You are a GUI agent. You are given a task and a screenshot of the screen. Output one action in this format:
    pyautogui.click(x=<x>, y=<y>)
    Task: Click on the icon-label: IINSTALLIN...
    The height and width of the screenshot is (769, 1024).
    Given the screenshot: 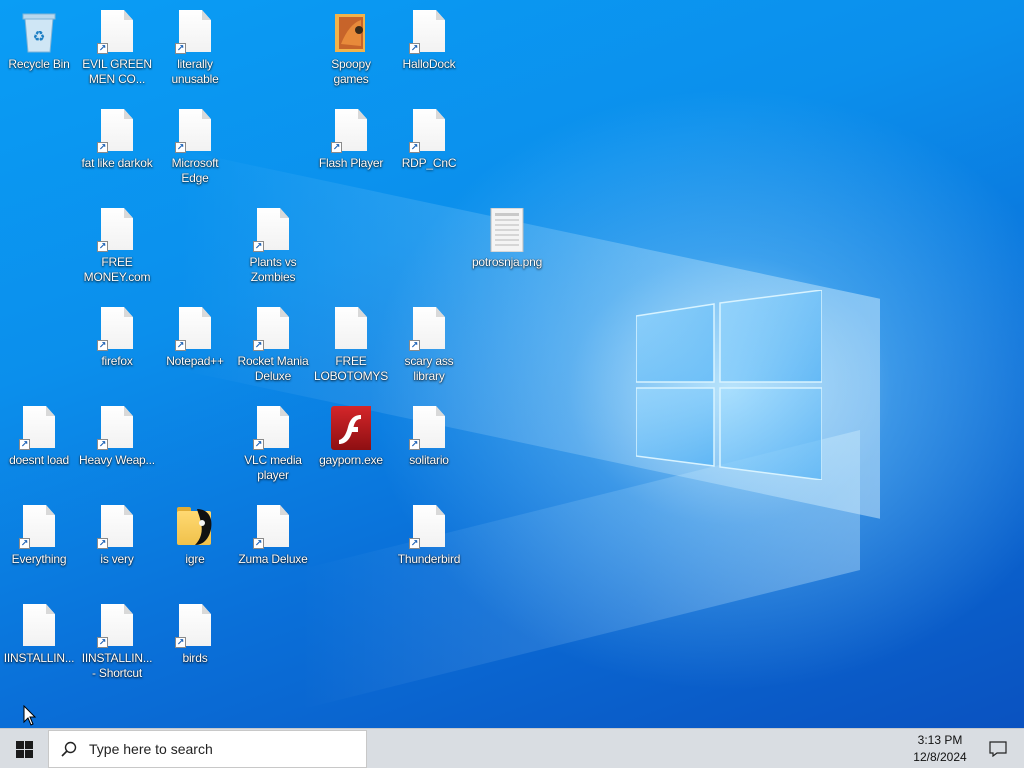 What is the action you would take?
    pyautogui.click(x=39, y=658)
    